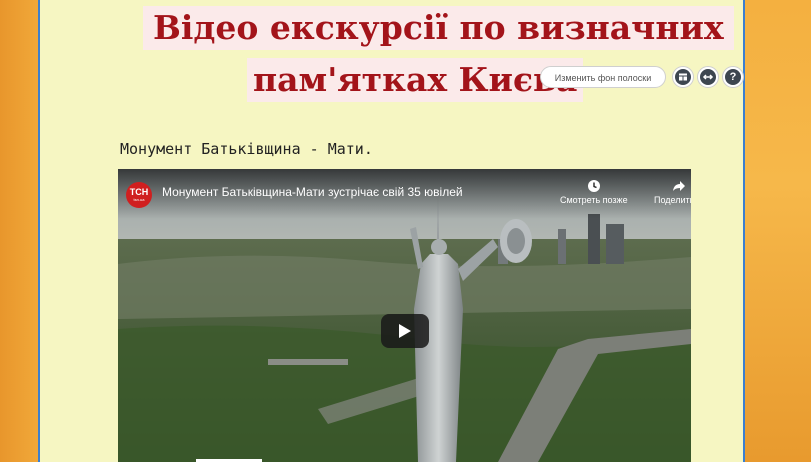  I want to click on page-title-line-1: Відео екскурсії по визначних, so click(438, 28).